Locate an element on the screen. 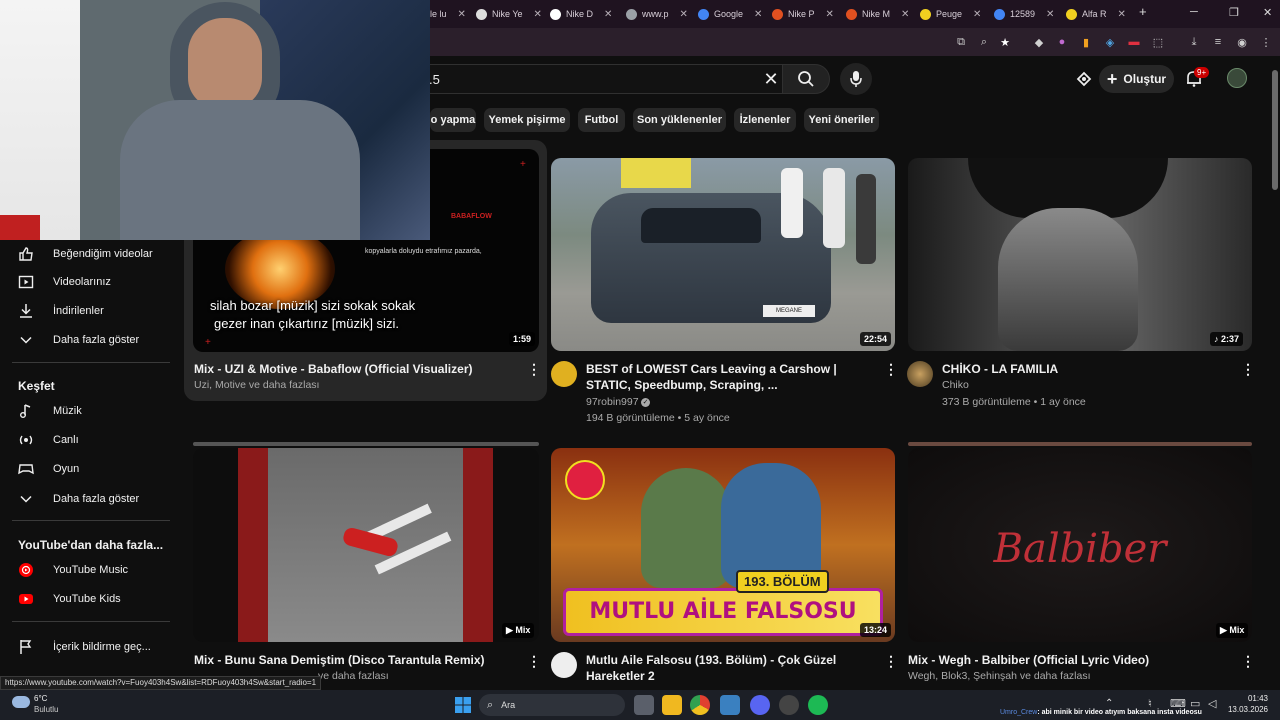 This screenshot has height=720, width=1280. browser-tab: Alfa R ✕ is located at coordinates (1096, 14).